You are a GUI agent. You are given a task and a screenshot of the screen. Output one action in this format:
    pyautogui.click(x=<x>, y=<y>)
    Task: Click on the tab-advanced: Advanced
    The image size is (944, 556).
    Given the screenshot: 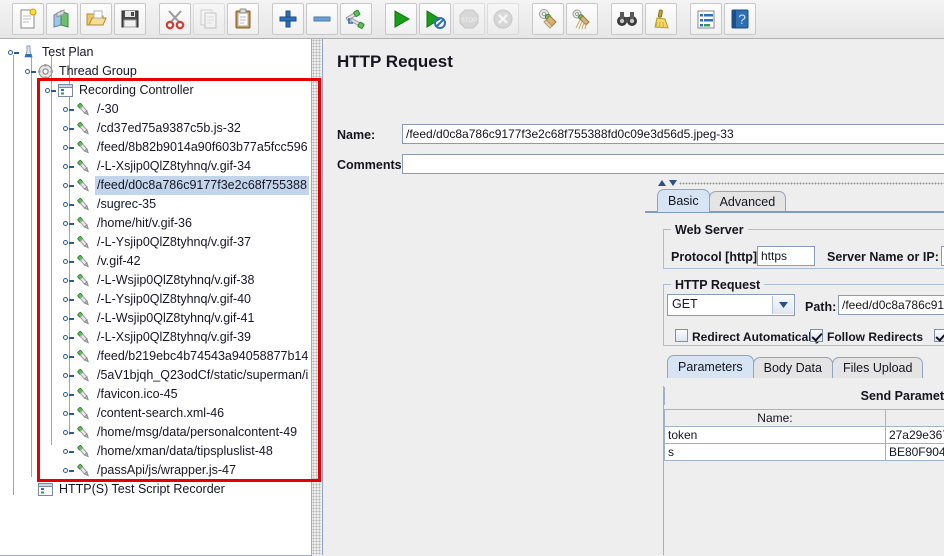 What is the action you would take?
    pyautogui.click(x=748, y=201)
    